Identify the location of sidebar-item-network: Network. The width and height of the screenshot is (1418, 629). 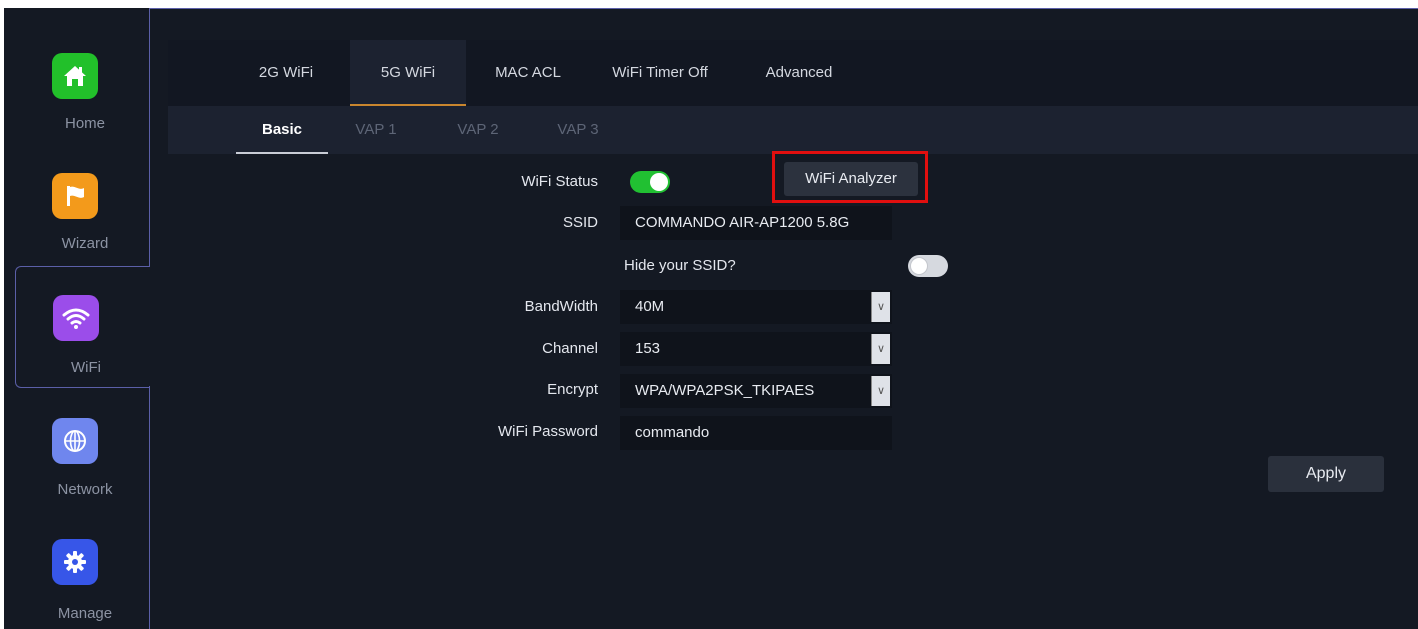
(77, 445).